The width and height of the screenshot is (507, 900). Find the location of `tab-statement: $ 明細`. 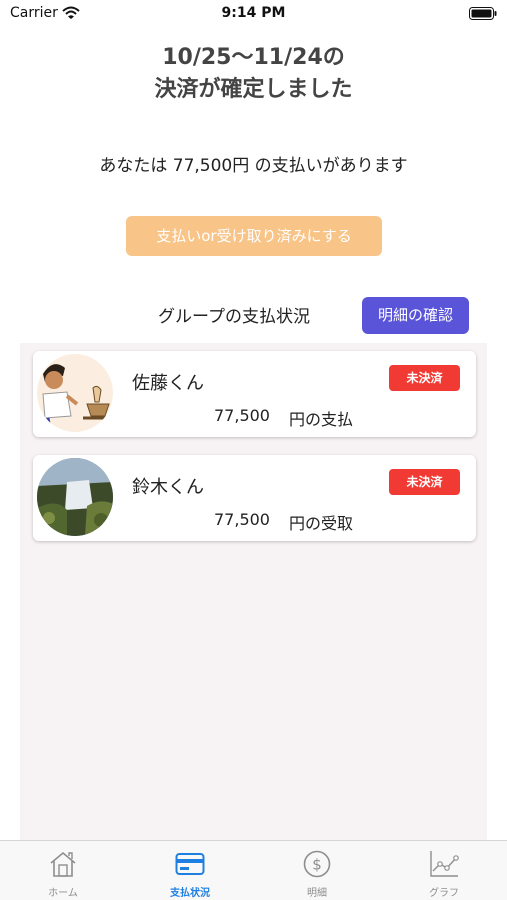

tab-statement: $ 明細 is located at coordinates (317, 870).